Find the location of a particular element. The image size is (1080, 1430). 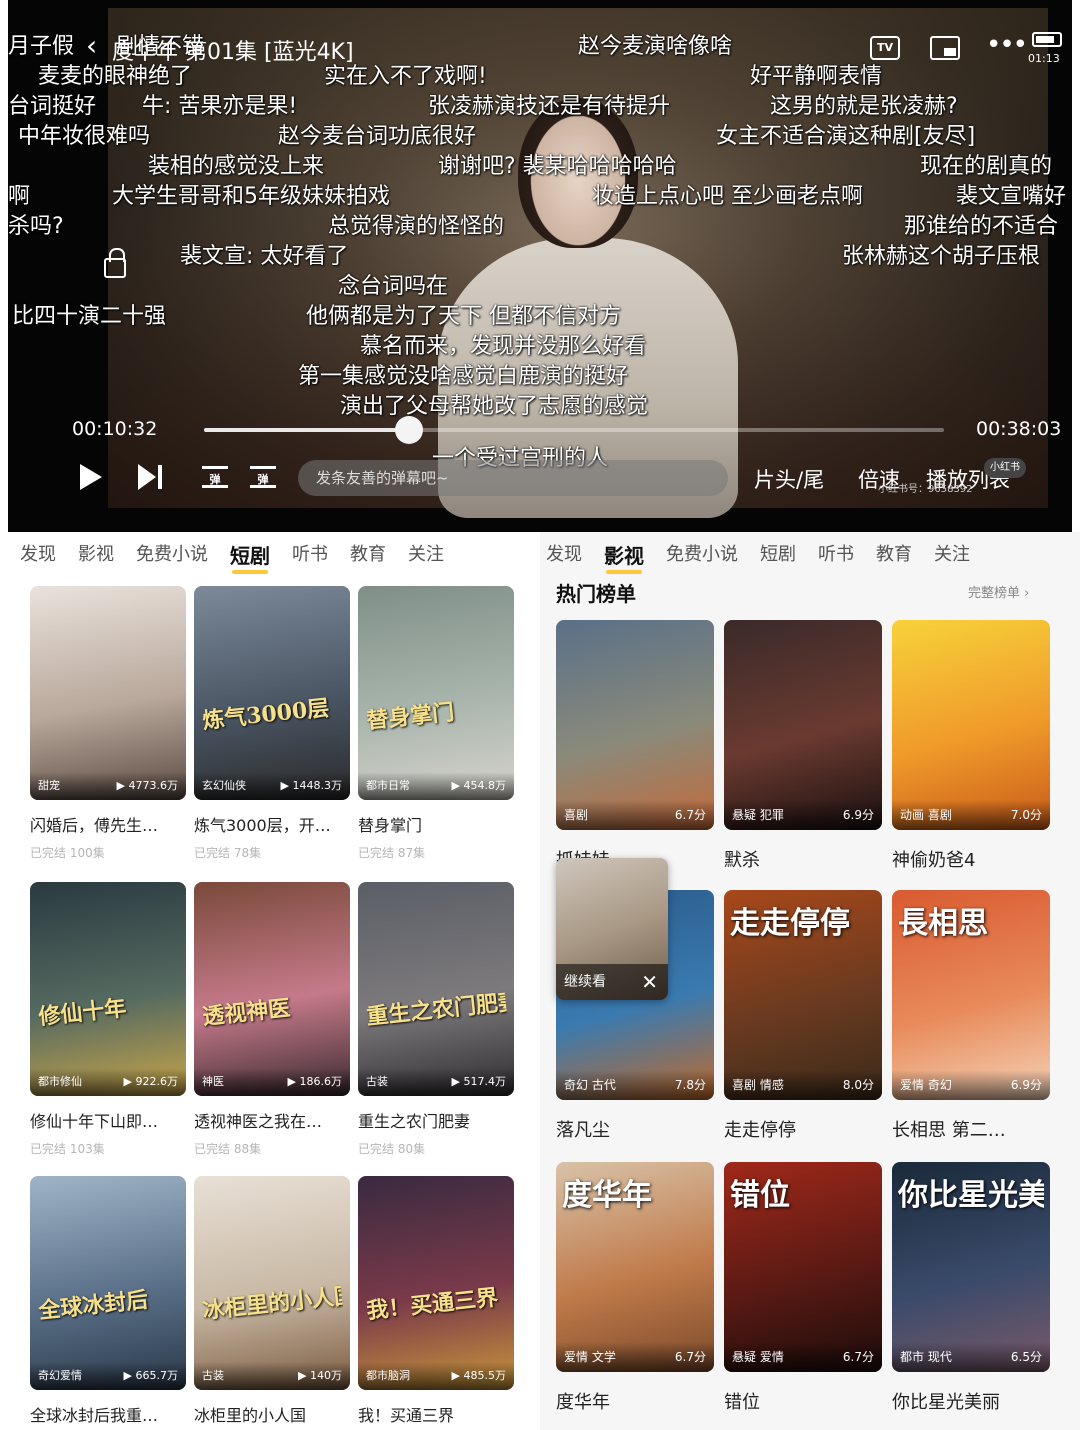

danmaku-settings-icon: 弹 is located at coordinates (263, 477).